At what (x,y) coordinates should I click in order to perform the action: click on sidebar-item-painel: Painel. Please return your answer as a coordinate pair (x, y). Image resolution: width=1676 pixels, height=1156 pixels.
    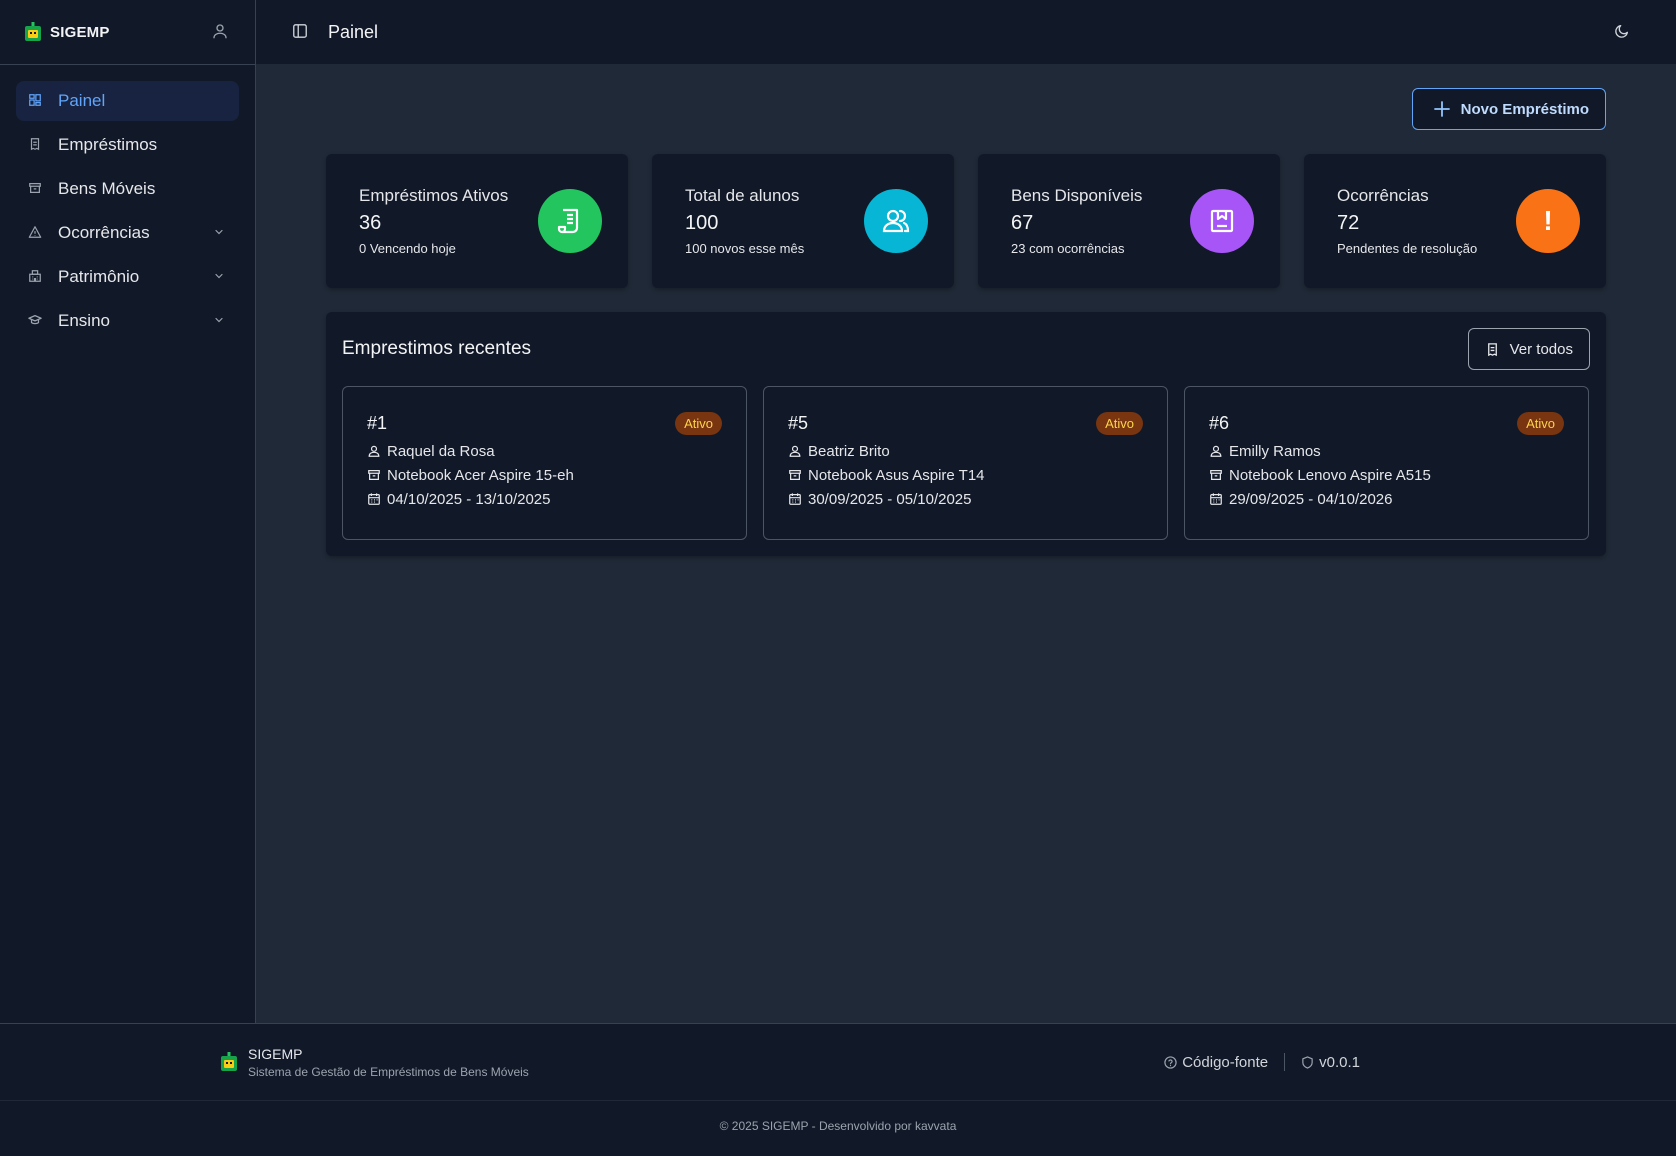
    Looking at the image, I should click on (127, 101).